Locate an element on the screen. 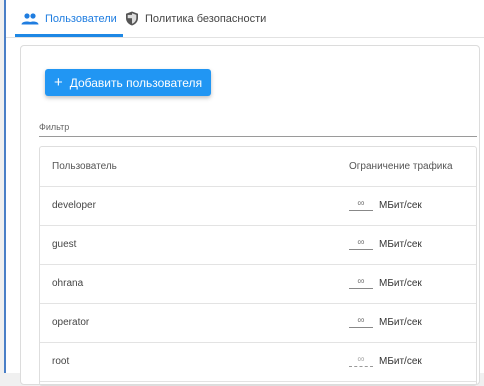 The height and width of the screenshot is (386, 484). tab-security-policy: Политика безопасности is located at coordinates (195, 18).